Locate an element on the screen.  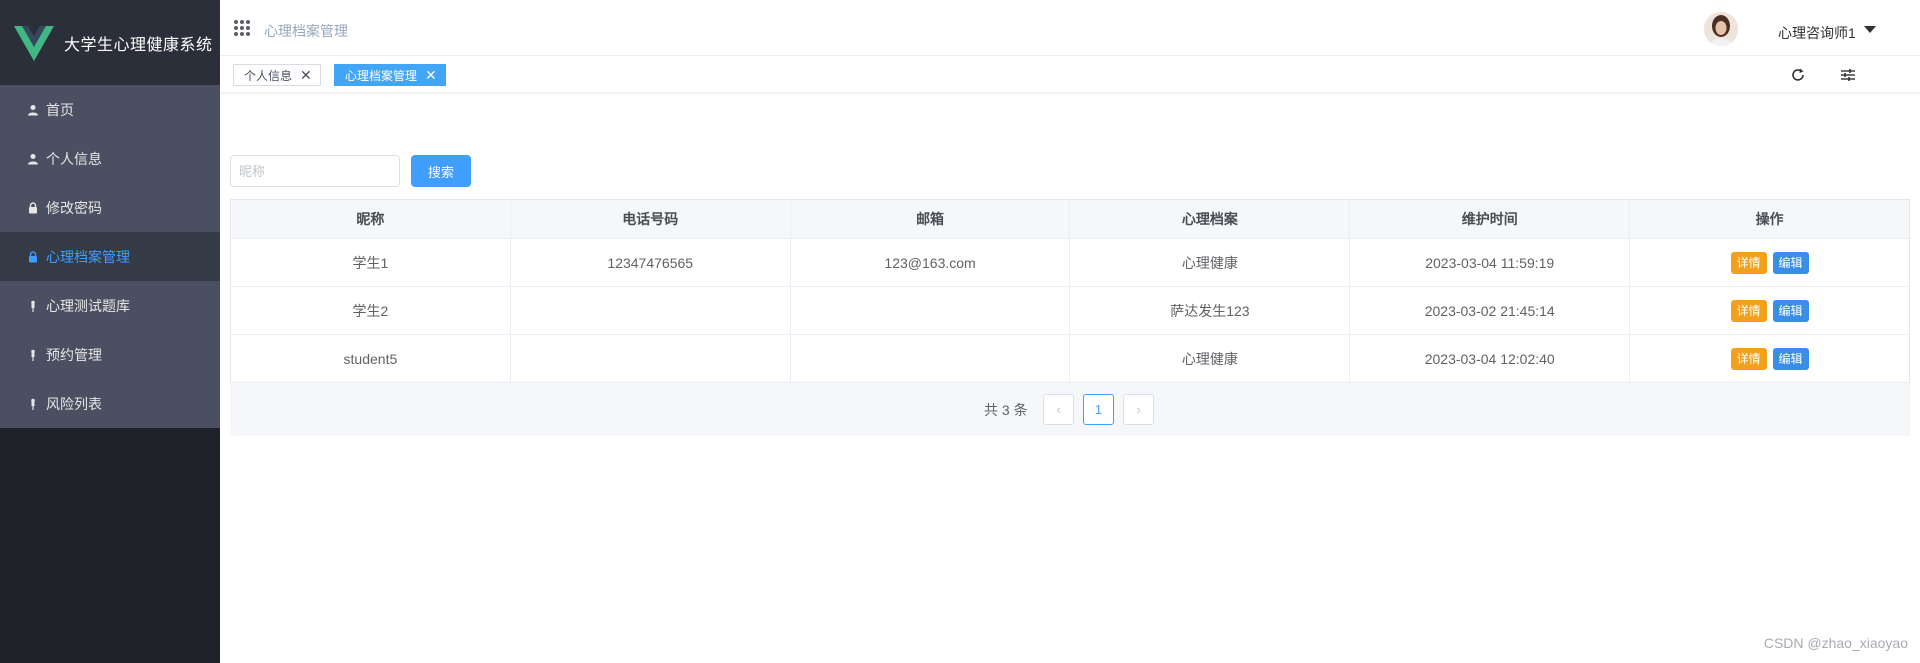
sidebar-menu: 首页 个人信息 修改密码 心理档案管理 心理测试题库 预约管理 风险列表 is located at coordinates (110, 256).